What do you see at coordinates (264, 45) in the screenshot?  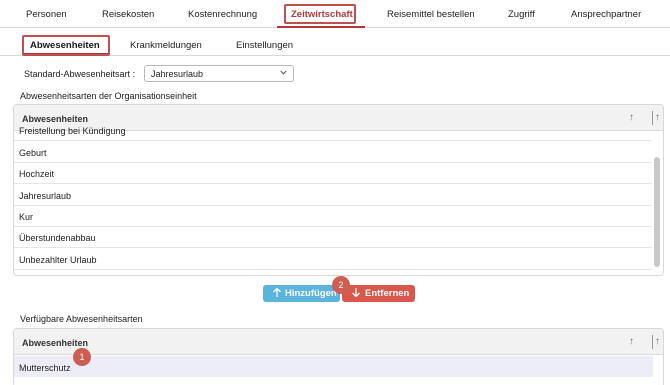 I see `subtab-einstellungen: Einstellungen` at bounding box center [264, 45].